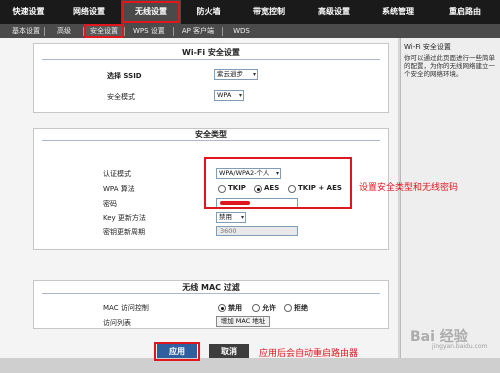 The height and width of the screenshot is (373, 500). Describe the element at coordinates (229, 351) in the screenshot. I see `cancel-button: 取消` at that location.